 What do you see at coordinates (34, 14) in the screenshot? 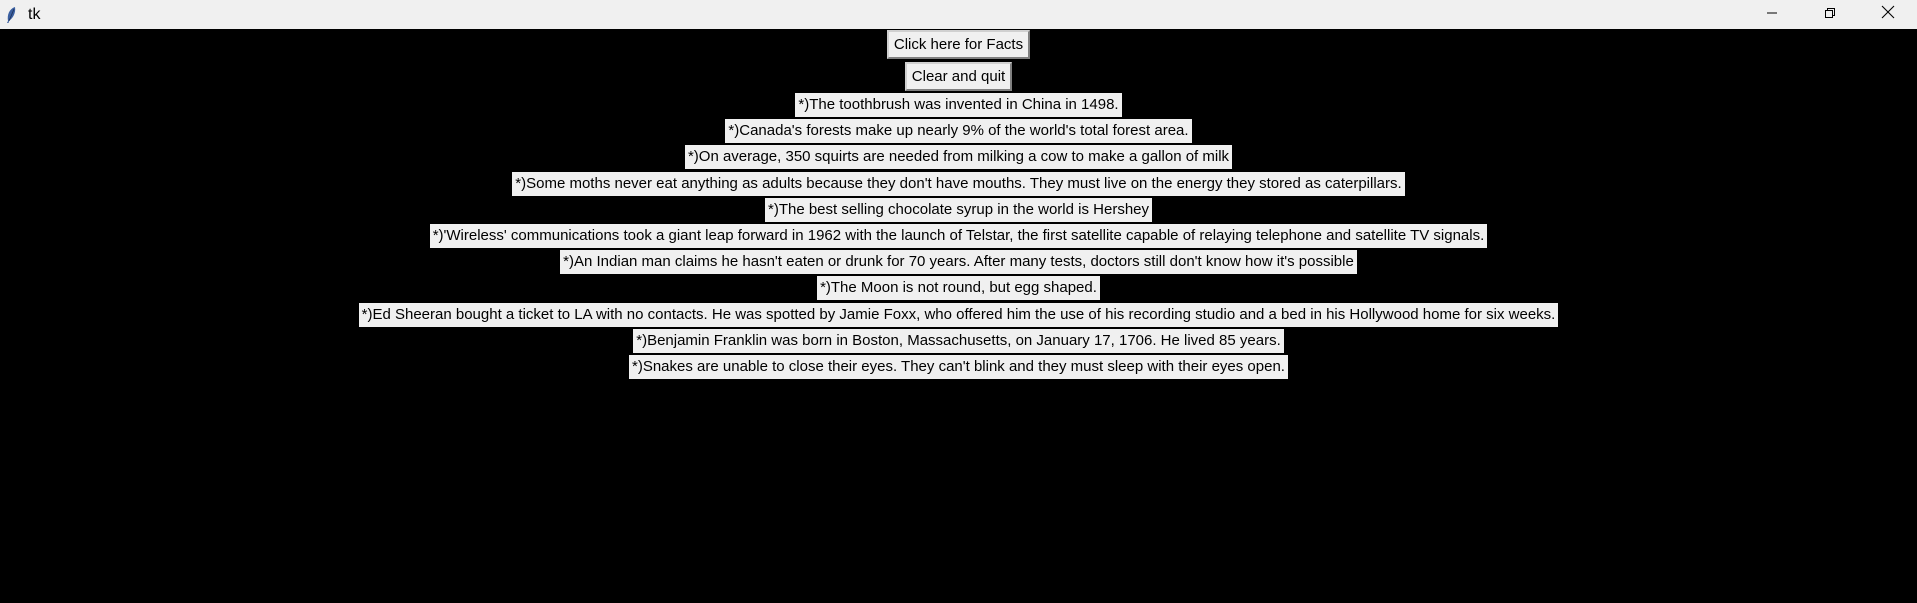
I see `window-title: tk` at bounding box center [34, 14].